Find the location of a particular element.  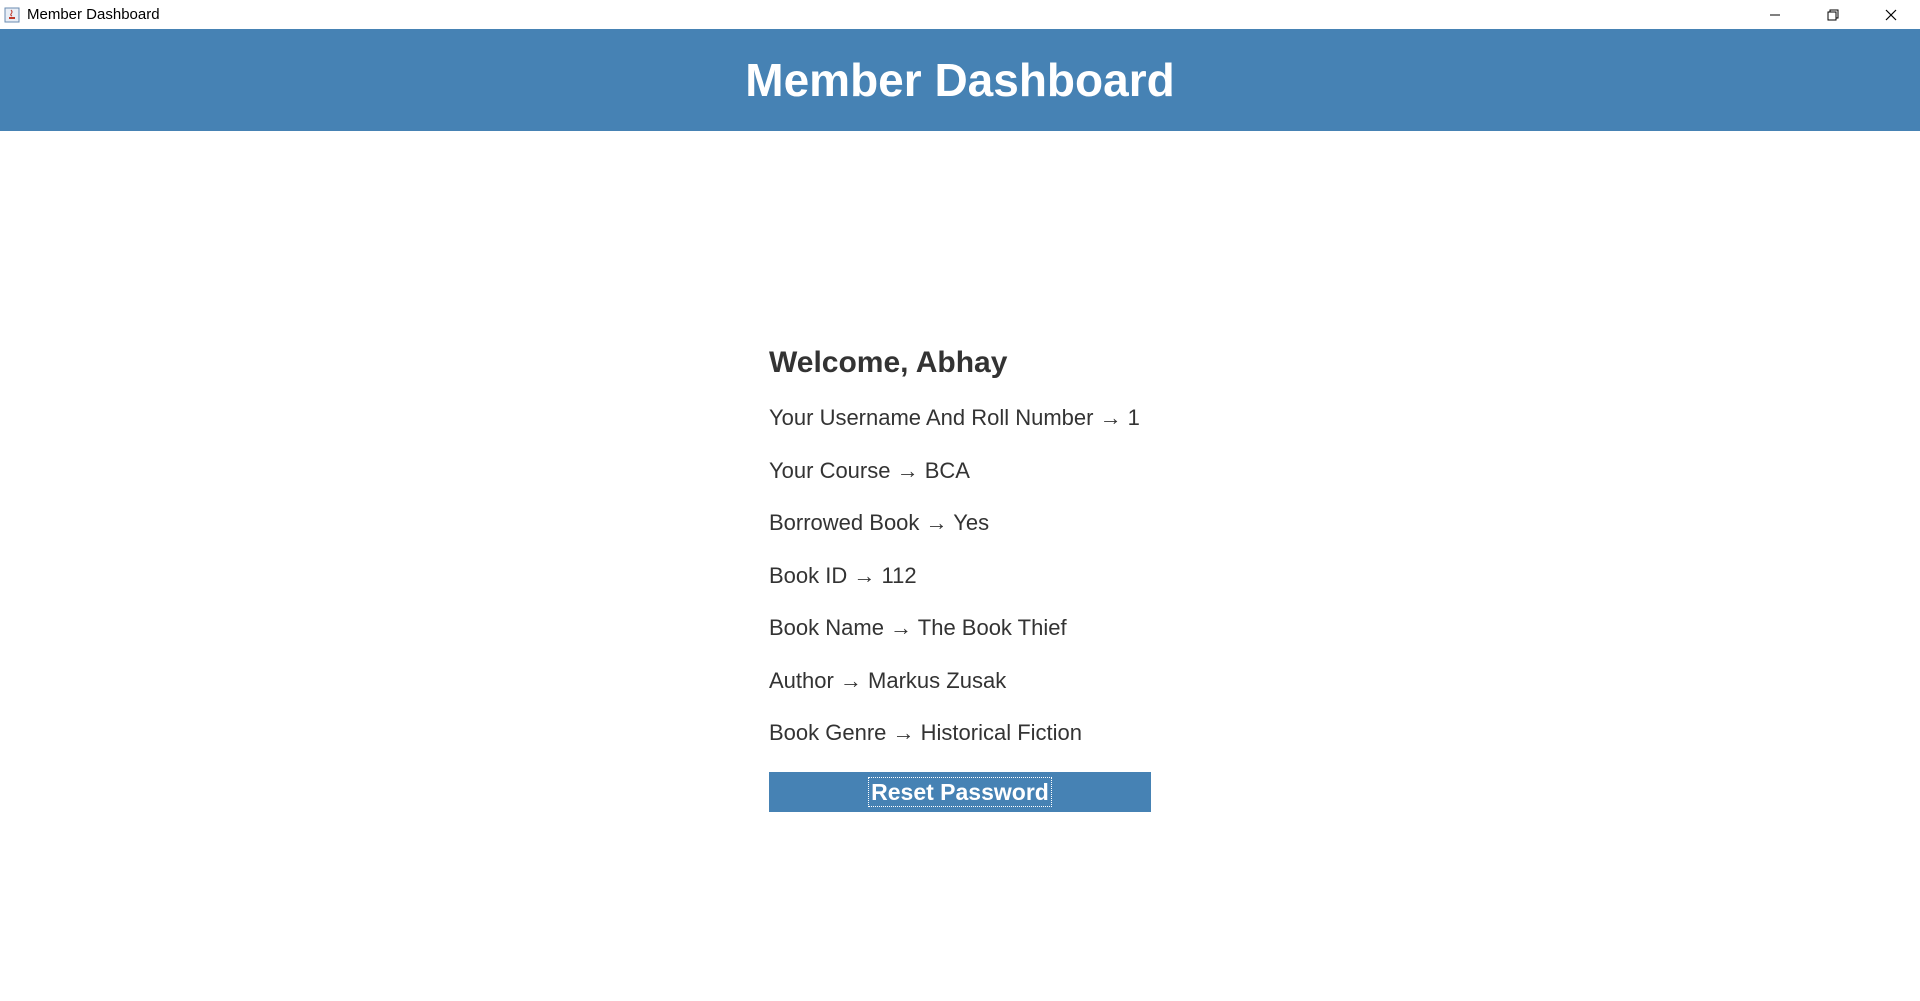

minimize-button is located at coordinates (1775, 14).